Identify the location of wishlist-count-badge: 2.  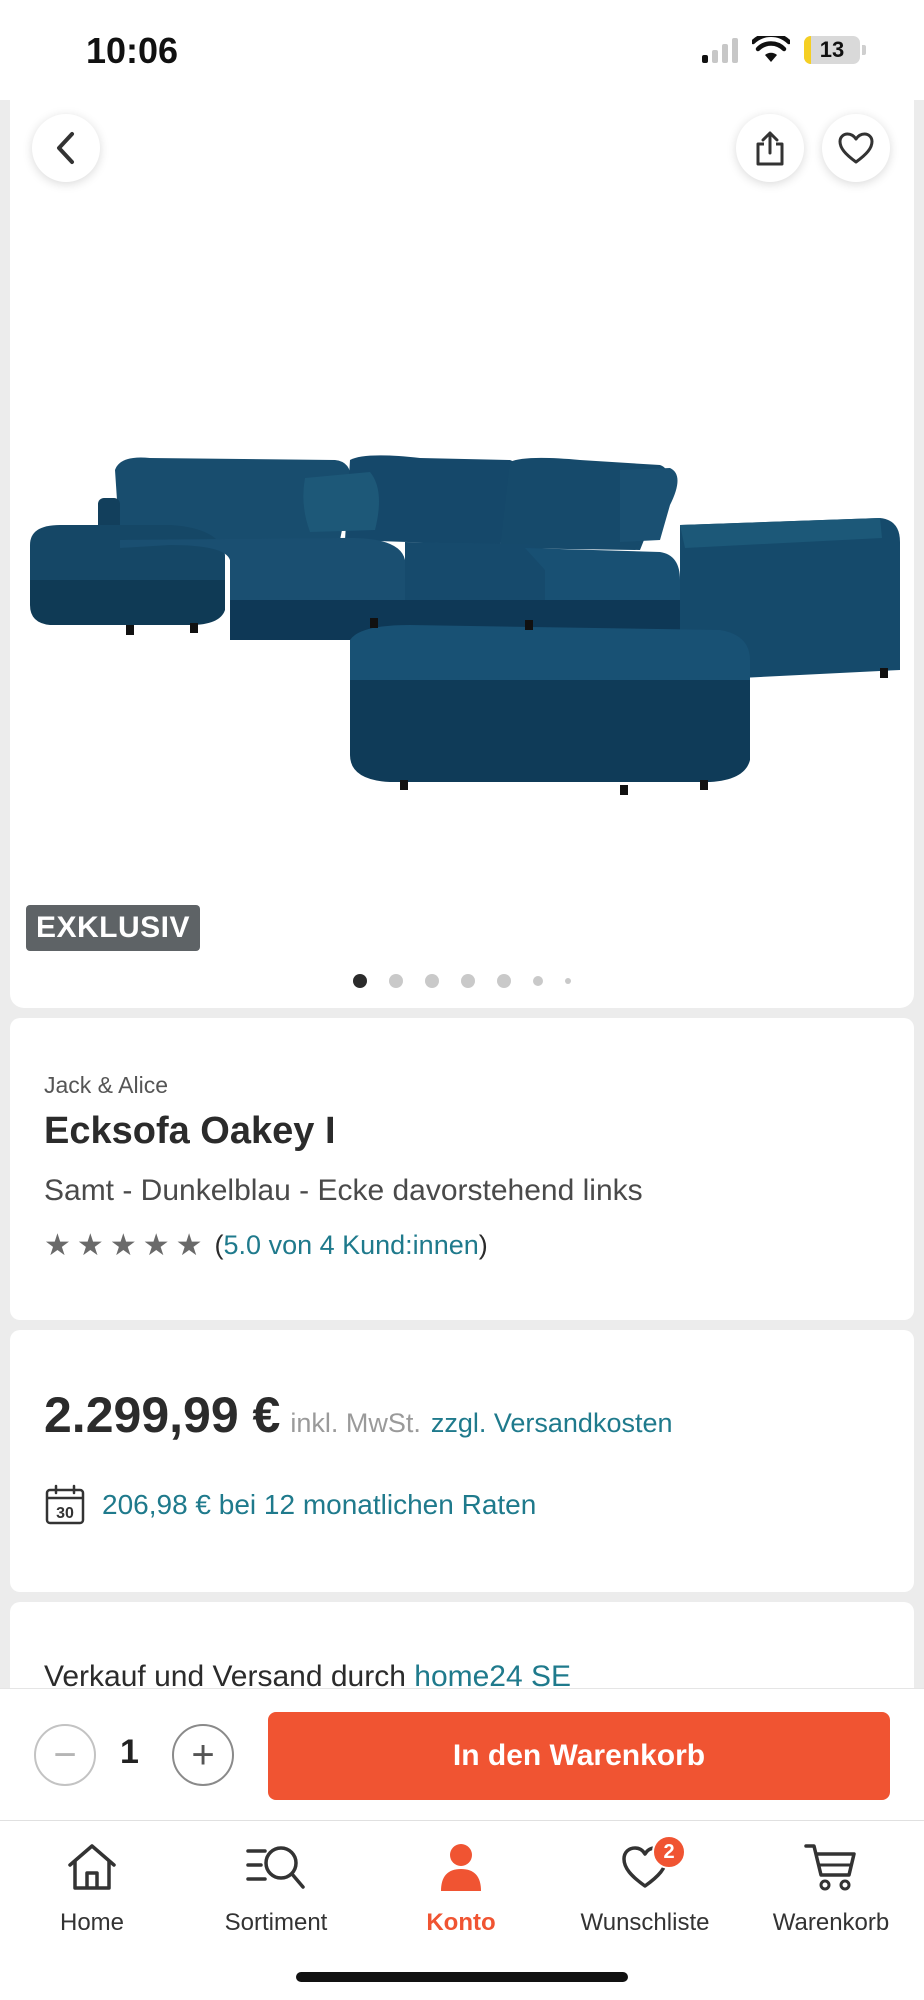
(669, 1852).